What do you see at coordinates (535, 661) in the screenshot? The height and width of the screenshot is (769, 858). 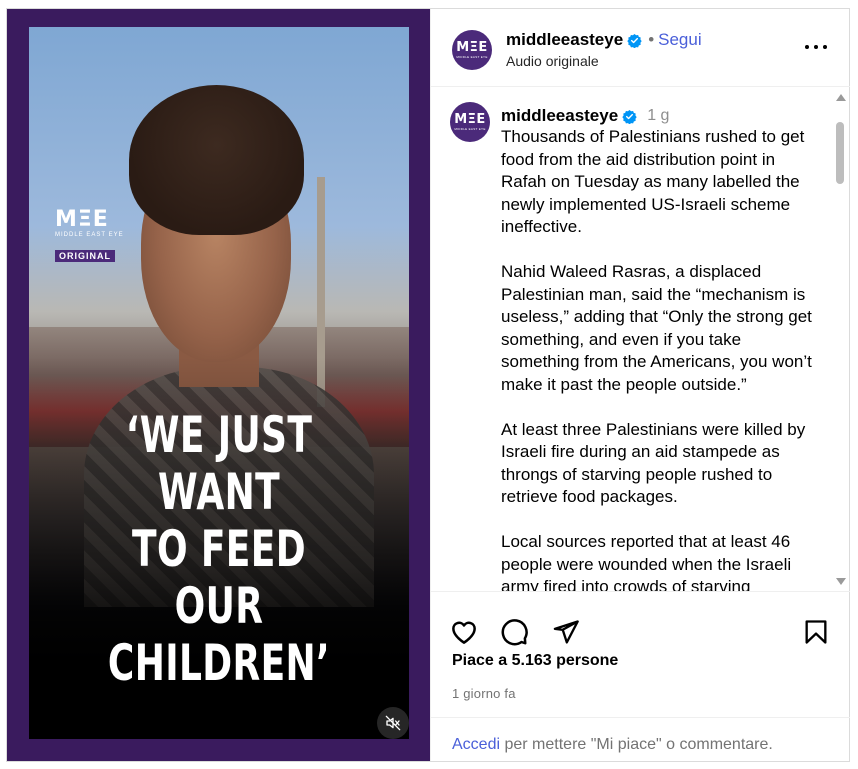 I see `likes-count: Piace a 5.163 persone` at bounding box center [535, 661].